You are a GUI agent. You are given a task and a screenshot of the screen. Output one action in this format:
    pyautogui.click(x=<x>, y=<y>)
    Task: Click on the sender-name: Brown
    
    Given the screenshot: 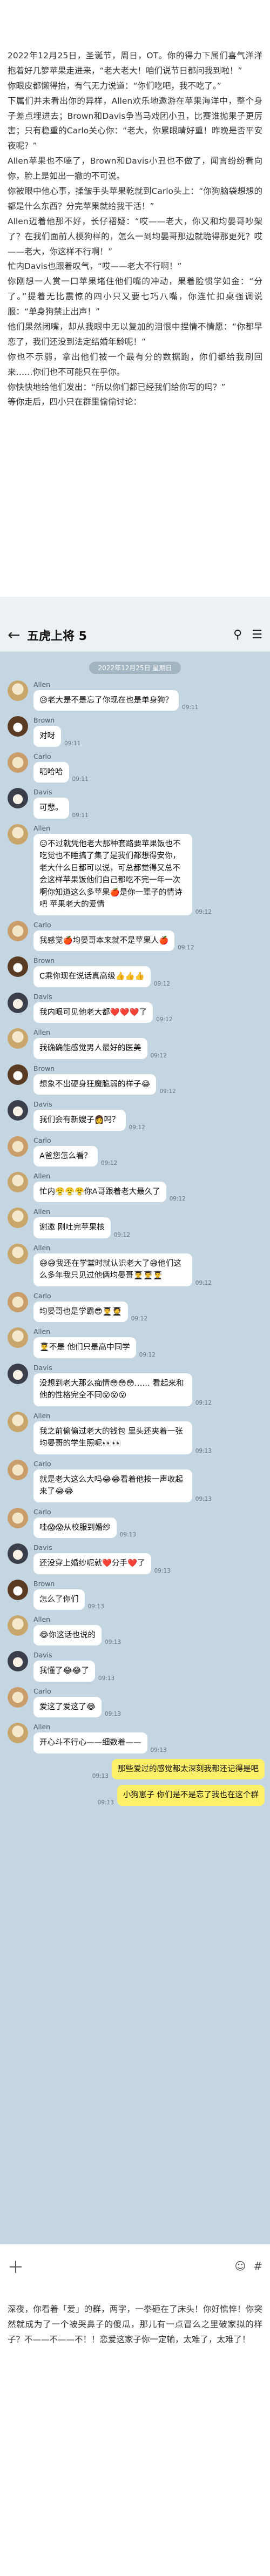 What is the action you would take?
    pyautogui.click(x=44, y=1068)
    